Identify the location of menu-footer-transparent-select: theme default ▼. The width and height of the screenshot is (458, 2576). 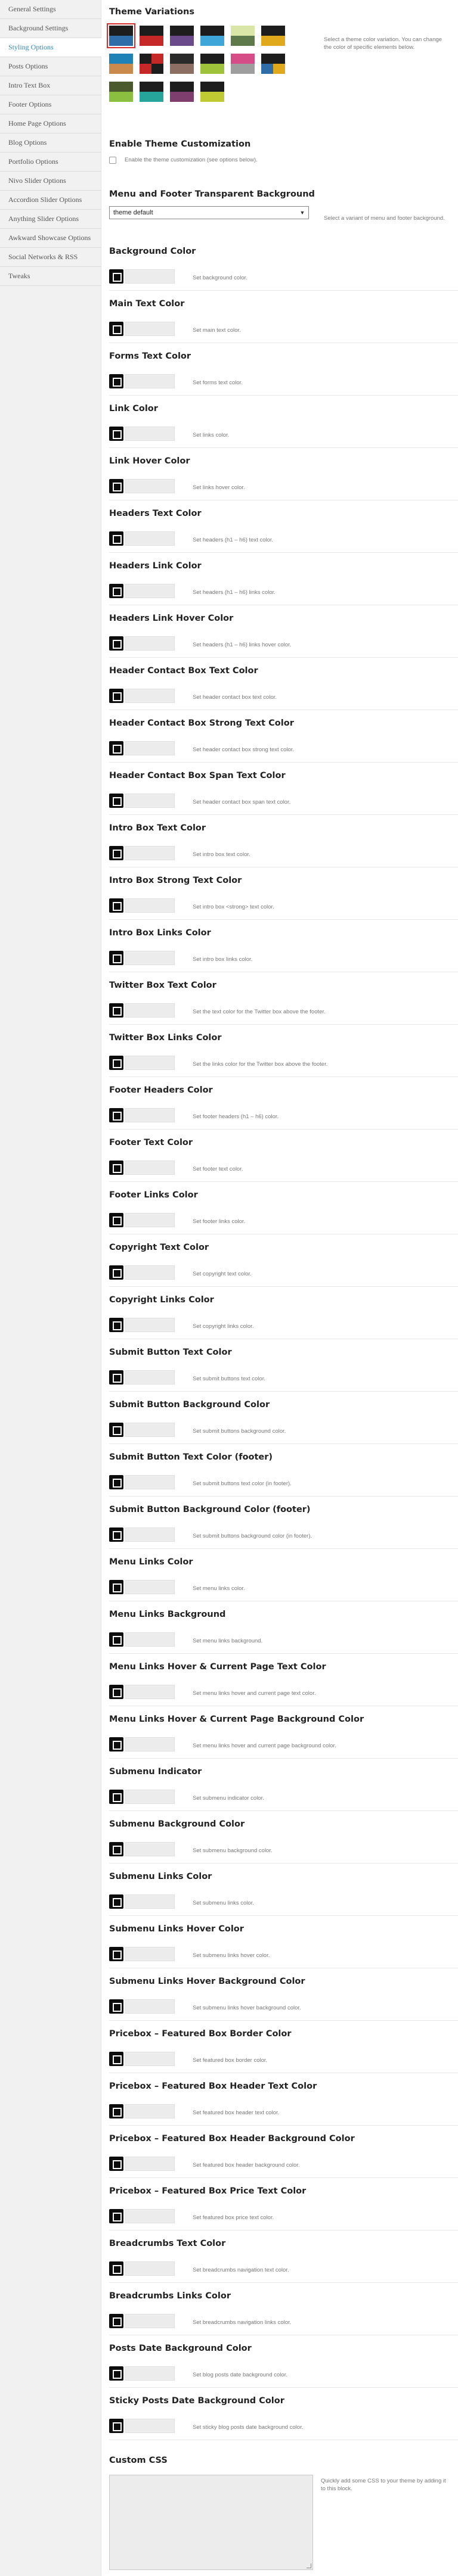
(209, 212).